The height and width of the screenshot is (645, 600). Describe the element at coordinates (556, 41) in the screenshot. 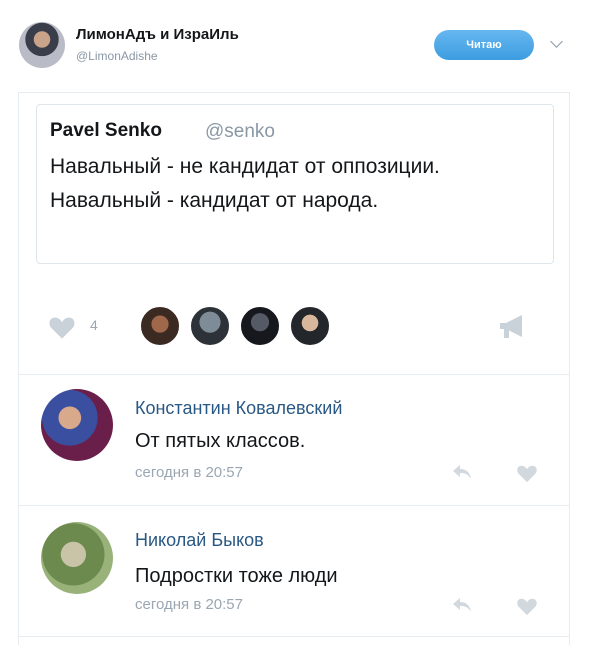

I see `chevron-down-icon` at that location.